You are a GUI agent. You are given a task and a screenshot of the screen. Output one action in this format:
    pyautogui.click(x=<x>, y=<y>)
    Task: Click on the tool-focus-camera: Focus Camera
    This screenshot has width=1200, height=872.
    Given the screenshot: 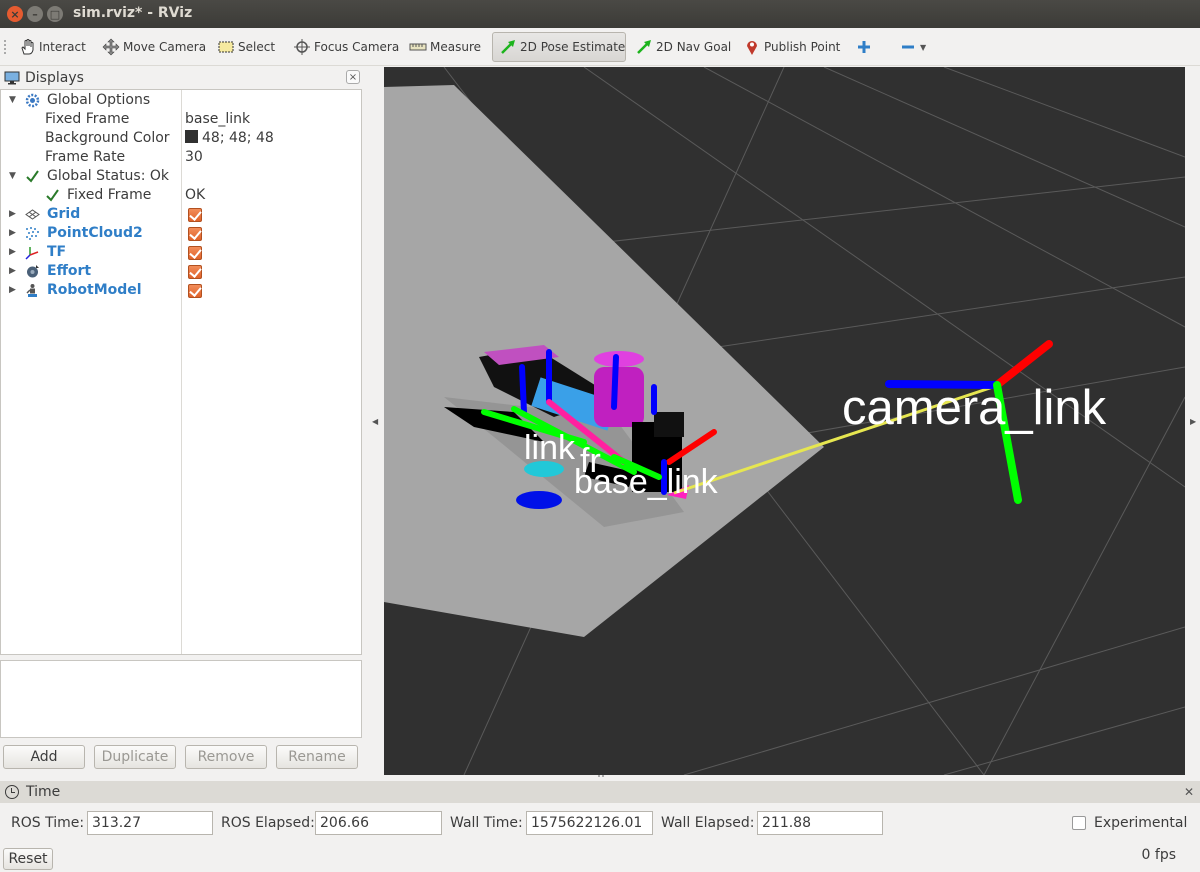 What is the action you would take?
    pyautogui.click(x=346, y=47)
    